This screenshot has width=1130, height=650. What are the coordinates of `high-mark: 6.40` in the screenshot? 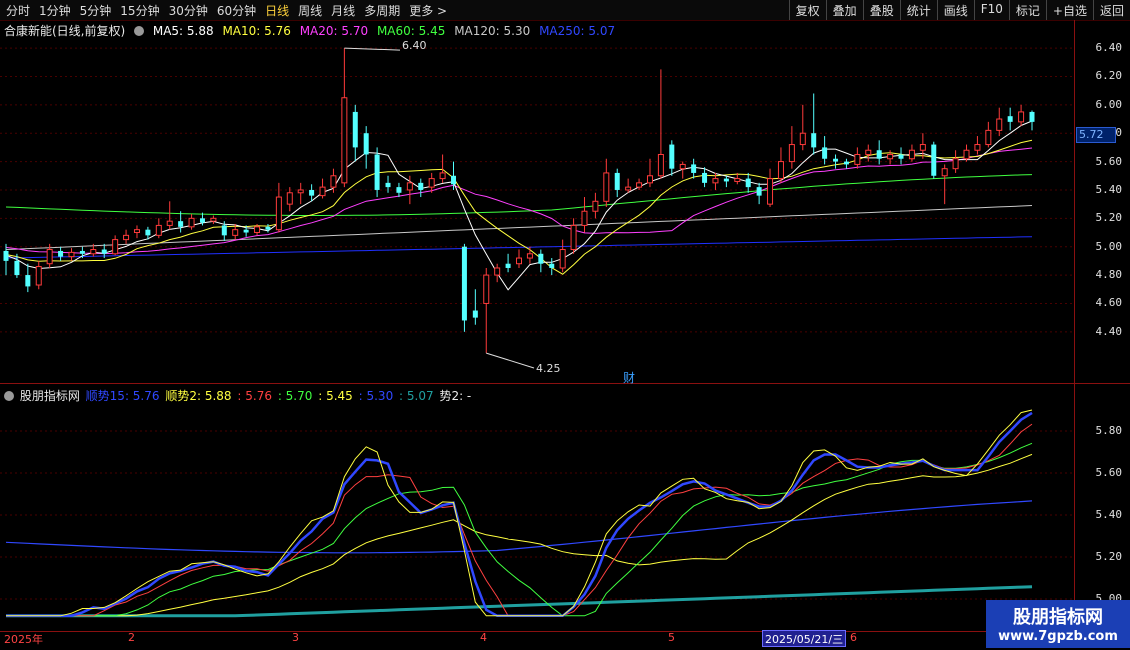 It's located at (414, 45).